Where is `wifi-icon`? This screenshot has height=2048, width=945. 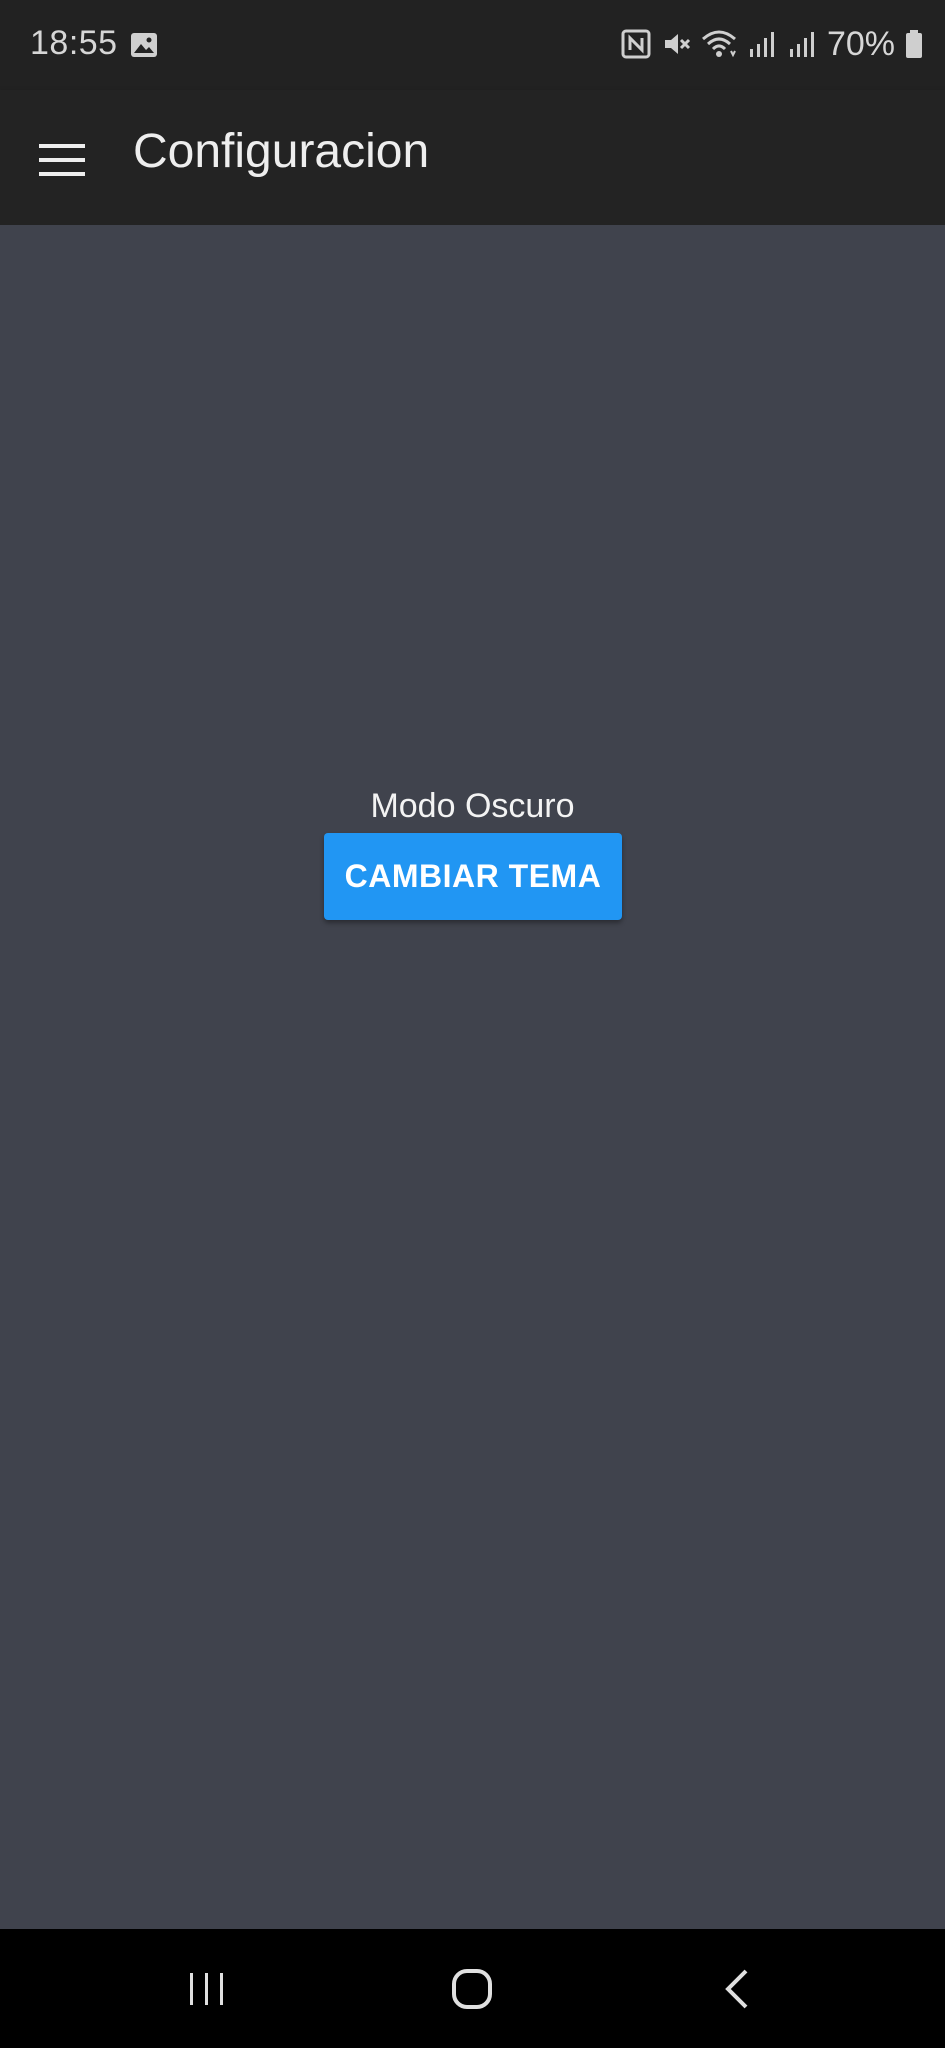
wifi-icon is located at coordinates (719, 44).